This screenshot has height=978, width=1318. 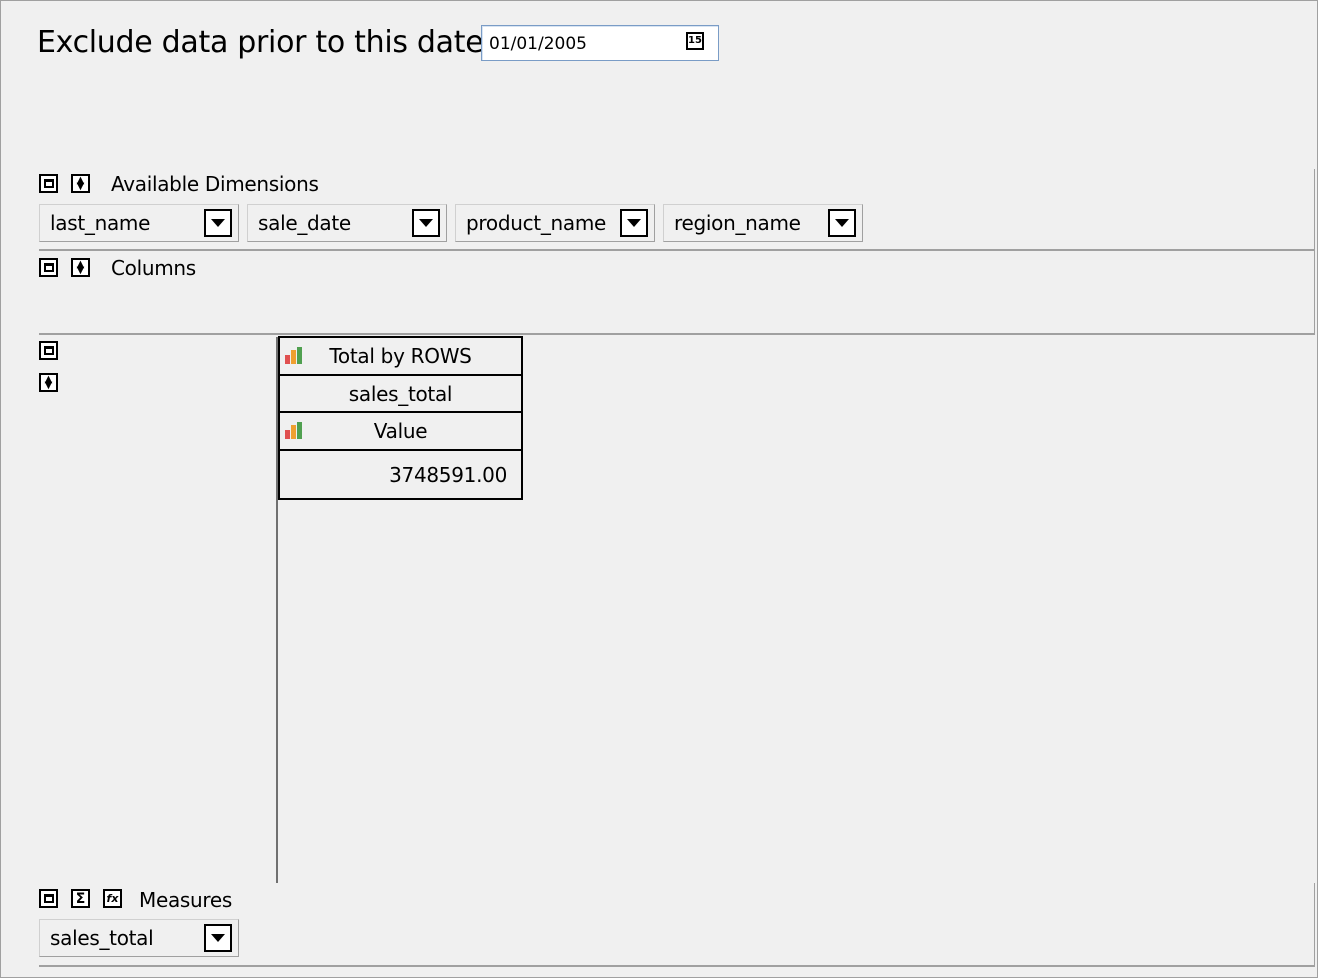 I want to click on rows-sort-icon: ▲ ▼, so click(x=48, y=382).